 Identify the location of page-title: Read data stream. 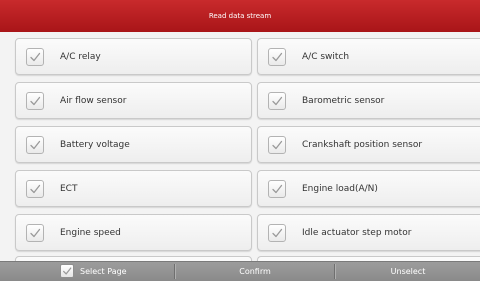
(240, 16).